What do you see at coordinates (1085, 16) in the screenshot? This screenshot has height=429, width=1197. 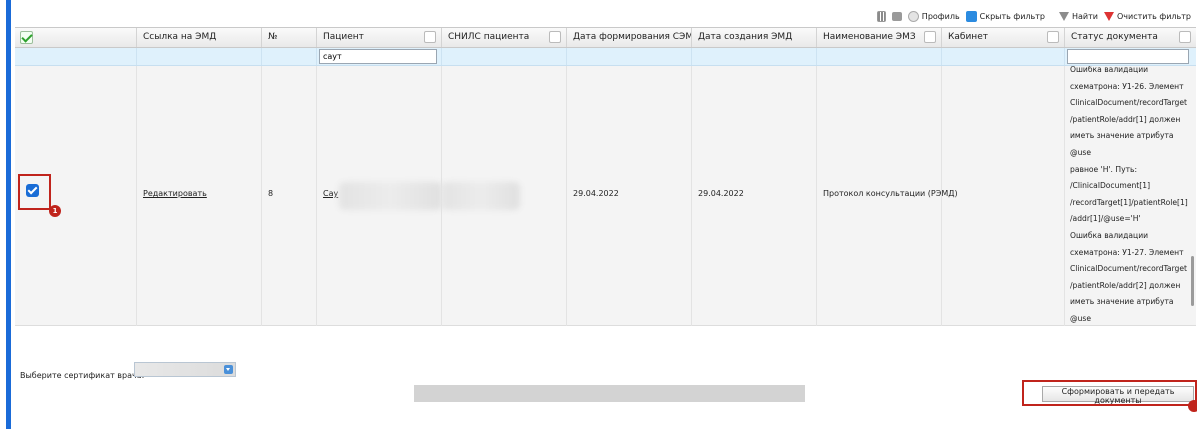 I see `find-label: Найти` at bounding box center [1085, 16].